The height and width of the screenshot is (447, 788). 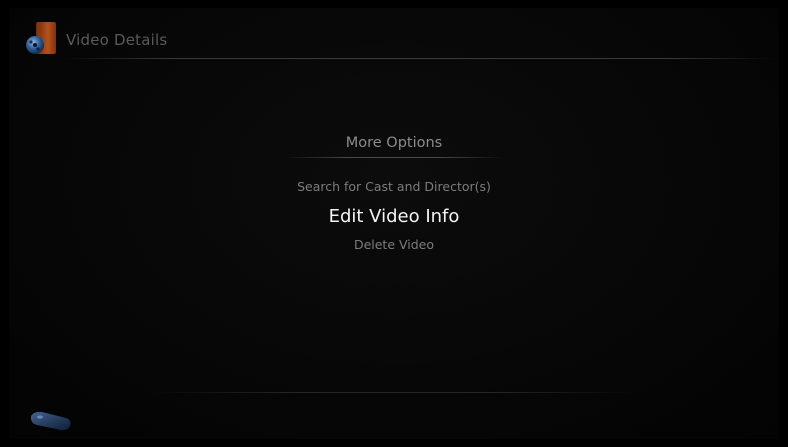 I want to click on header-divider, so click(x=420, y=58).